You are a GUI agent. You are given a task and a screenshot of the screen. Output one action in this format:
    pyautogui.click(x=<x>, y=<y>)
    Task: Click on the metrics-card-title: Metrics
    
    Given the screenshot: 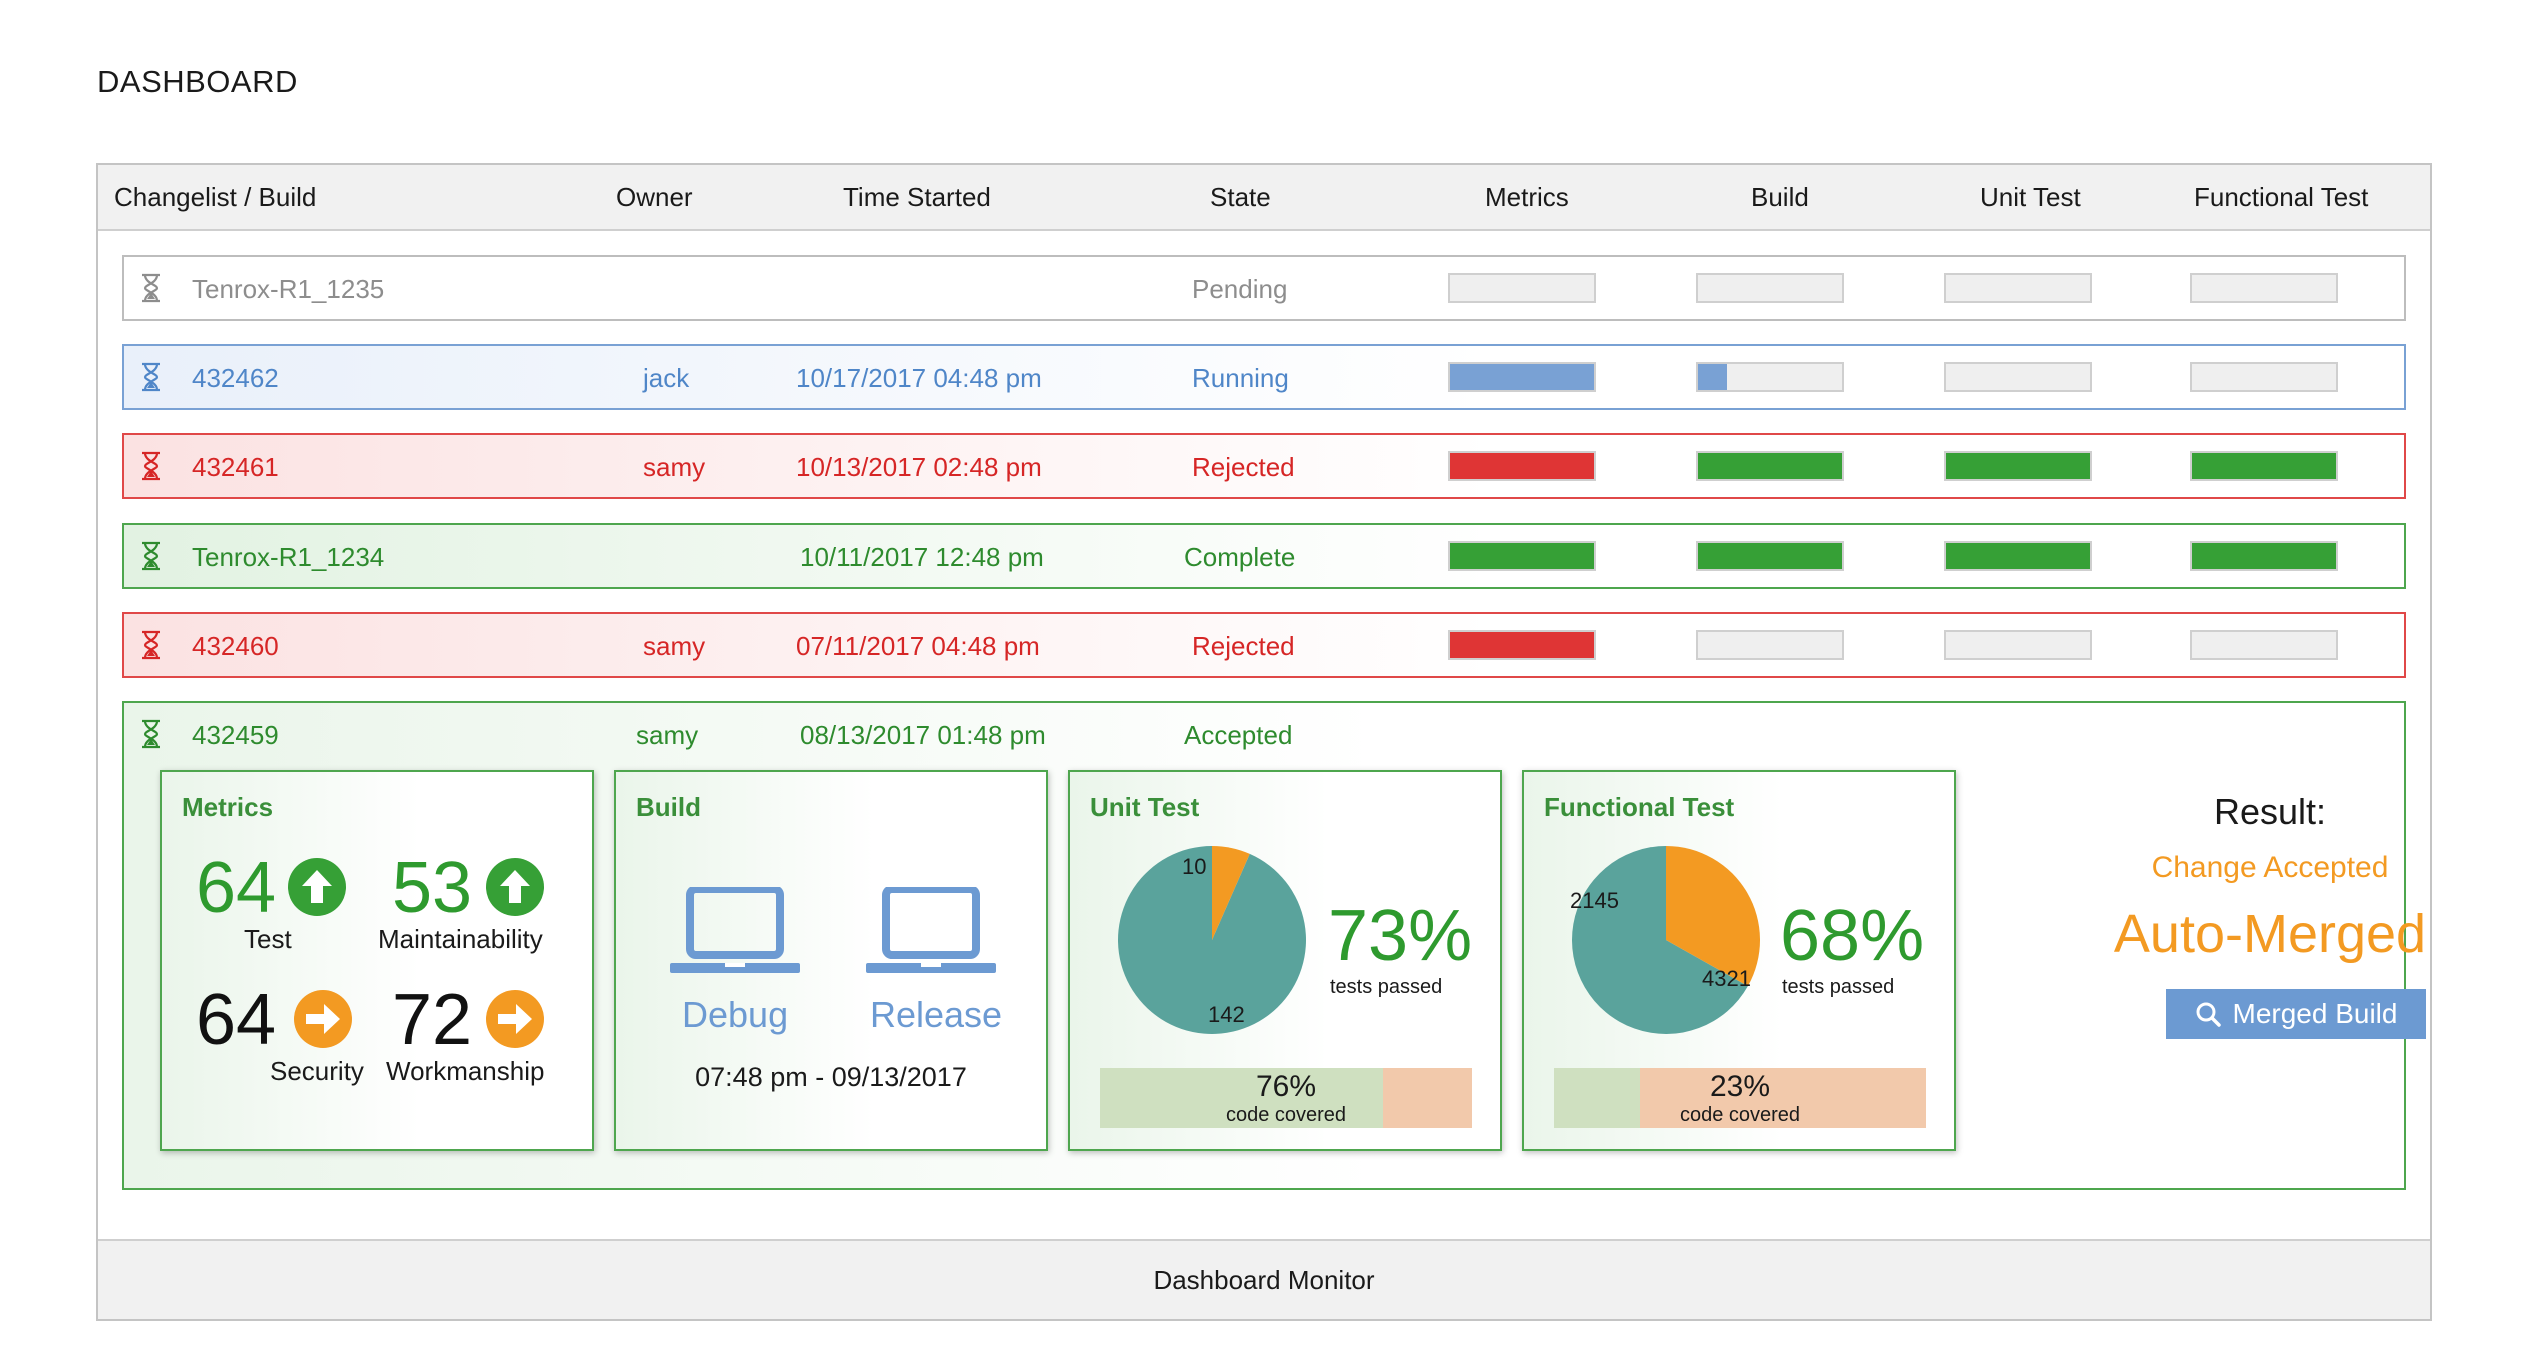 What is the action you would take?
    pyautogui.click(x=228, y=807)
    